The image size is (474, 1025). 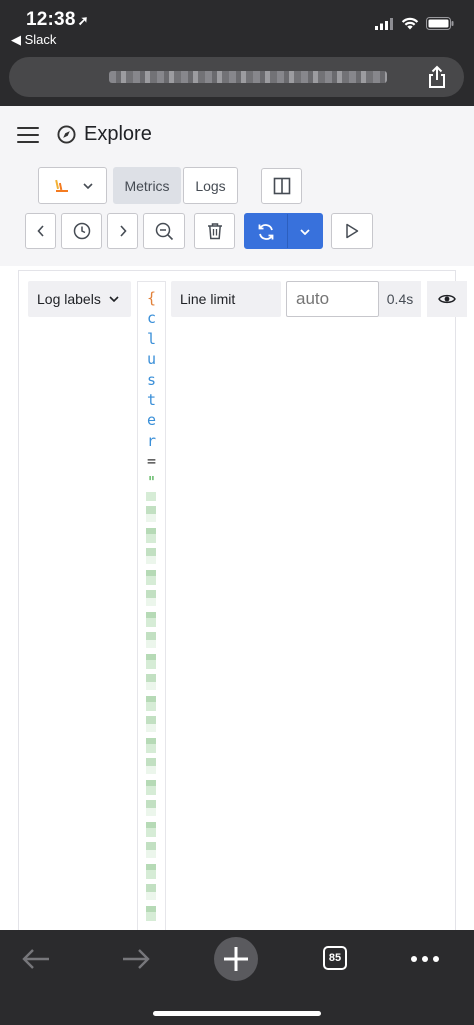 What do you see at coordinates (69, 299) in the screenshot?
I see `log-labels-label: Log labels` at bounding box center [69, 299].